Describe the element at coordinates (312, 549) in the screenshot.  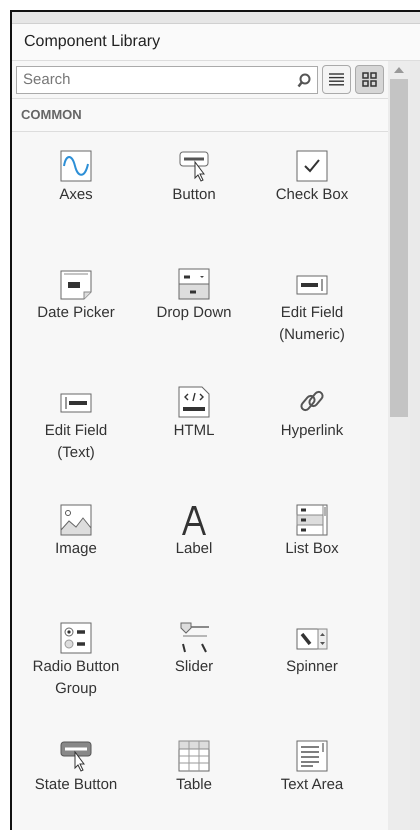
I see `component-label: List Box` at that location.